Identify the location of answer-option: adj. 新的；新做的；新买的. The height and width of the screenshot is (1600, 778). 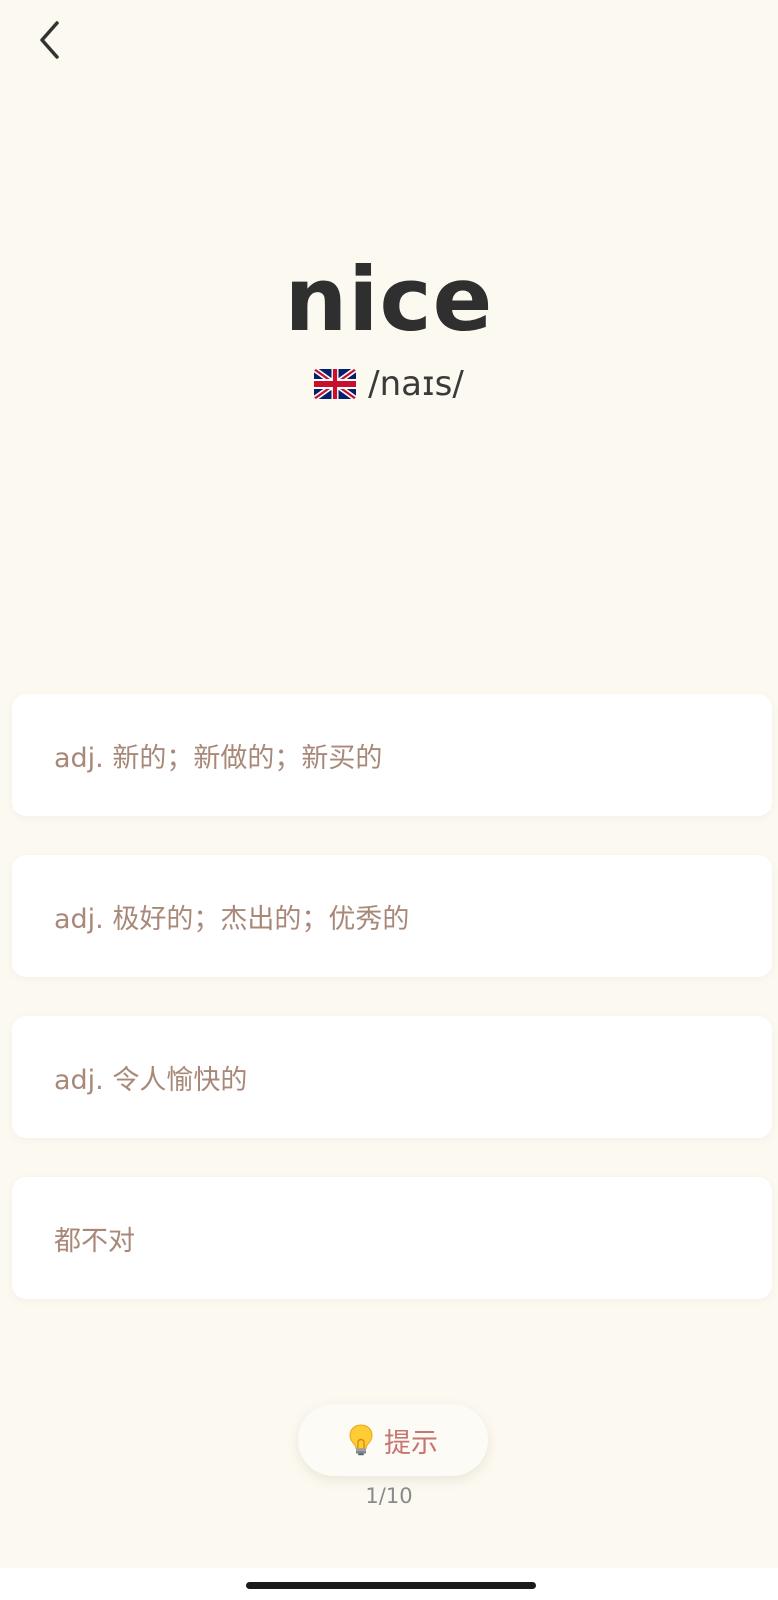
(392, 755).